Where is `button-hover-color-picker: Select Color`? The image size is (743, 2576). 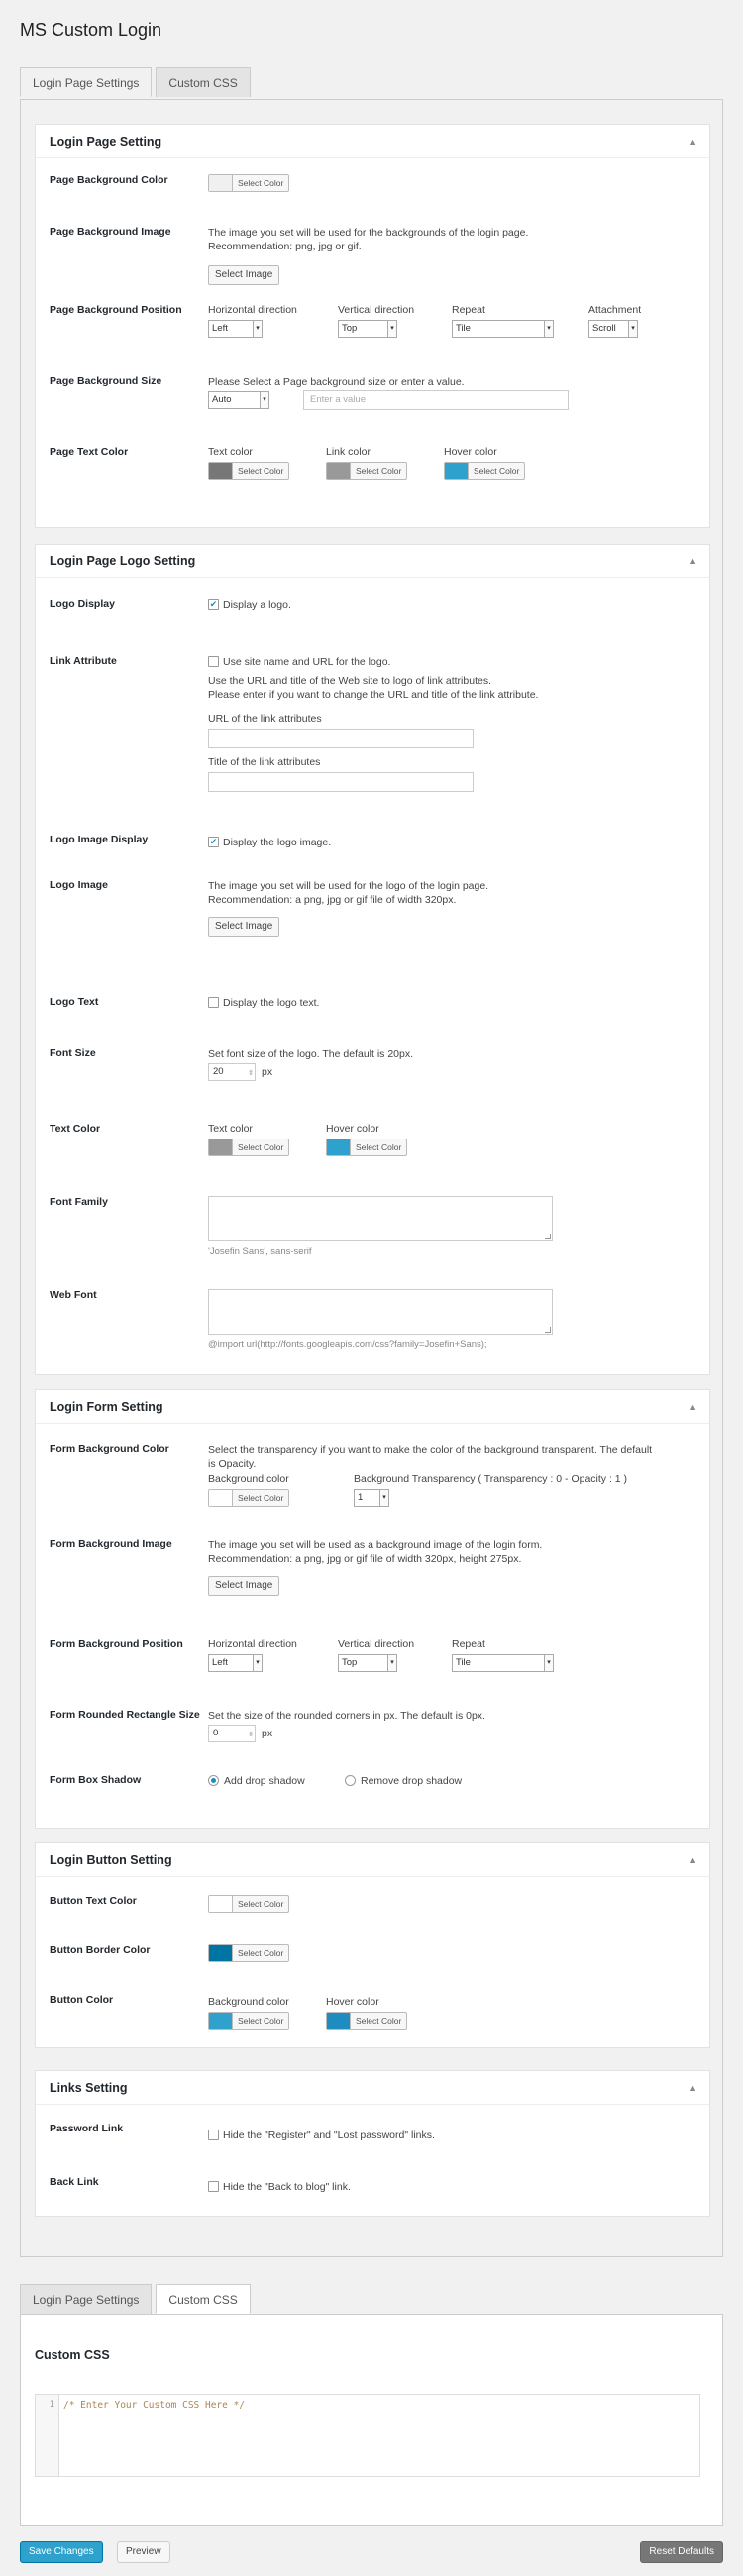 button-hover-color-picker: Select Color is located at coordinates (367, 2021).